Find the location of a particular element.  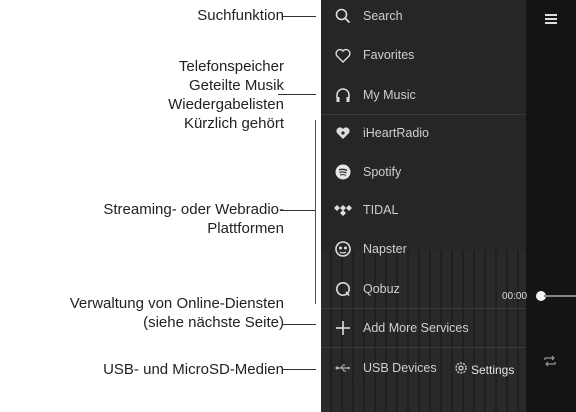

annotation-streaming-line: Plattformen is located at coordinates (245, 228).